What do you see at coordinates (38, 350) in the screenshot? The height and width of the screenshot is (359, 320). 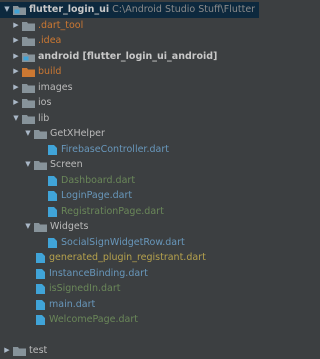 I see `folder-label-test: test` at bounding box center [38, 350].